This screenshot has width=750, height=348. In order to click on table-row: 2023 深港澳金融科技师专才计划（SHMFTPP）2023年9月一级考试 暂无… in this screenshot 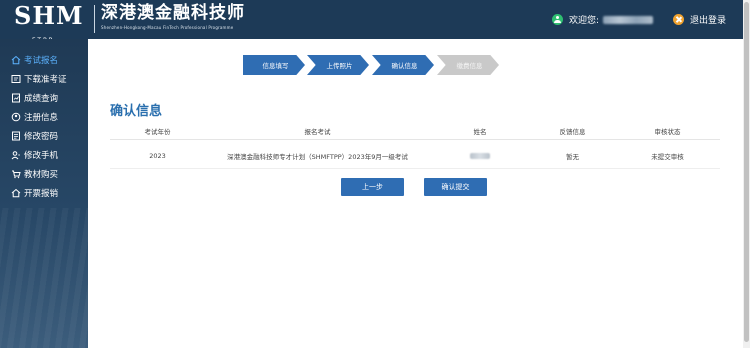, I will do `click(415, 156)`.